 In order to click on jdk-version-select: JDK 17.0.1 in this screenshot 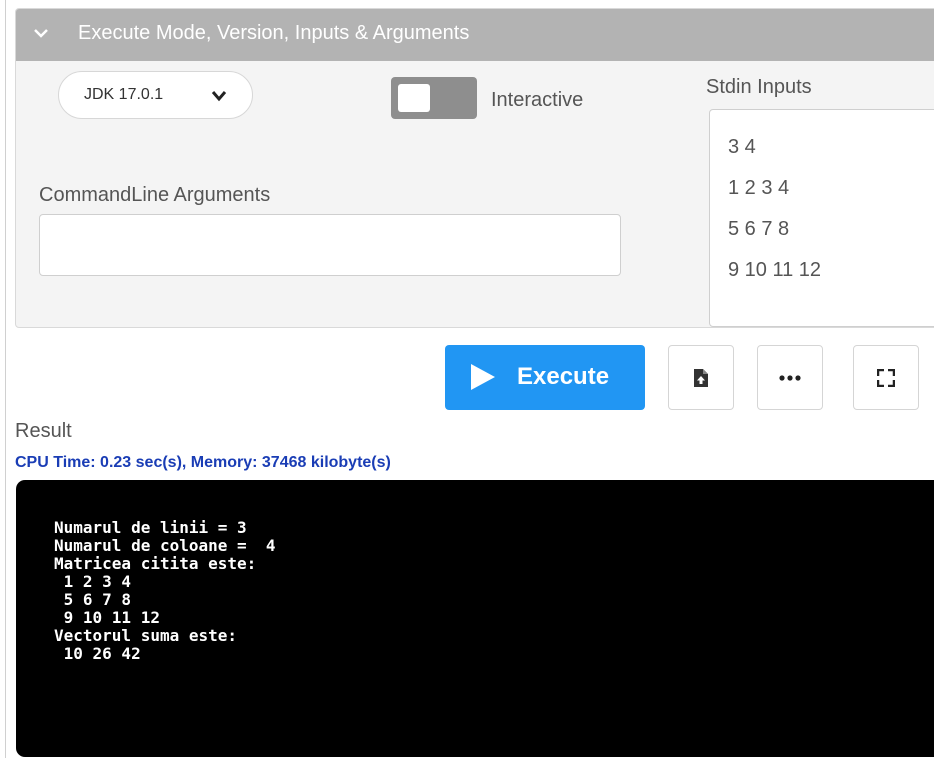, I will do `click(155, 95)`.